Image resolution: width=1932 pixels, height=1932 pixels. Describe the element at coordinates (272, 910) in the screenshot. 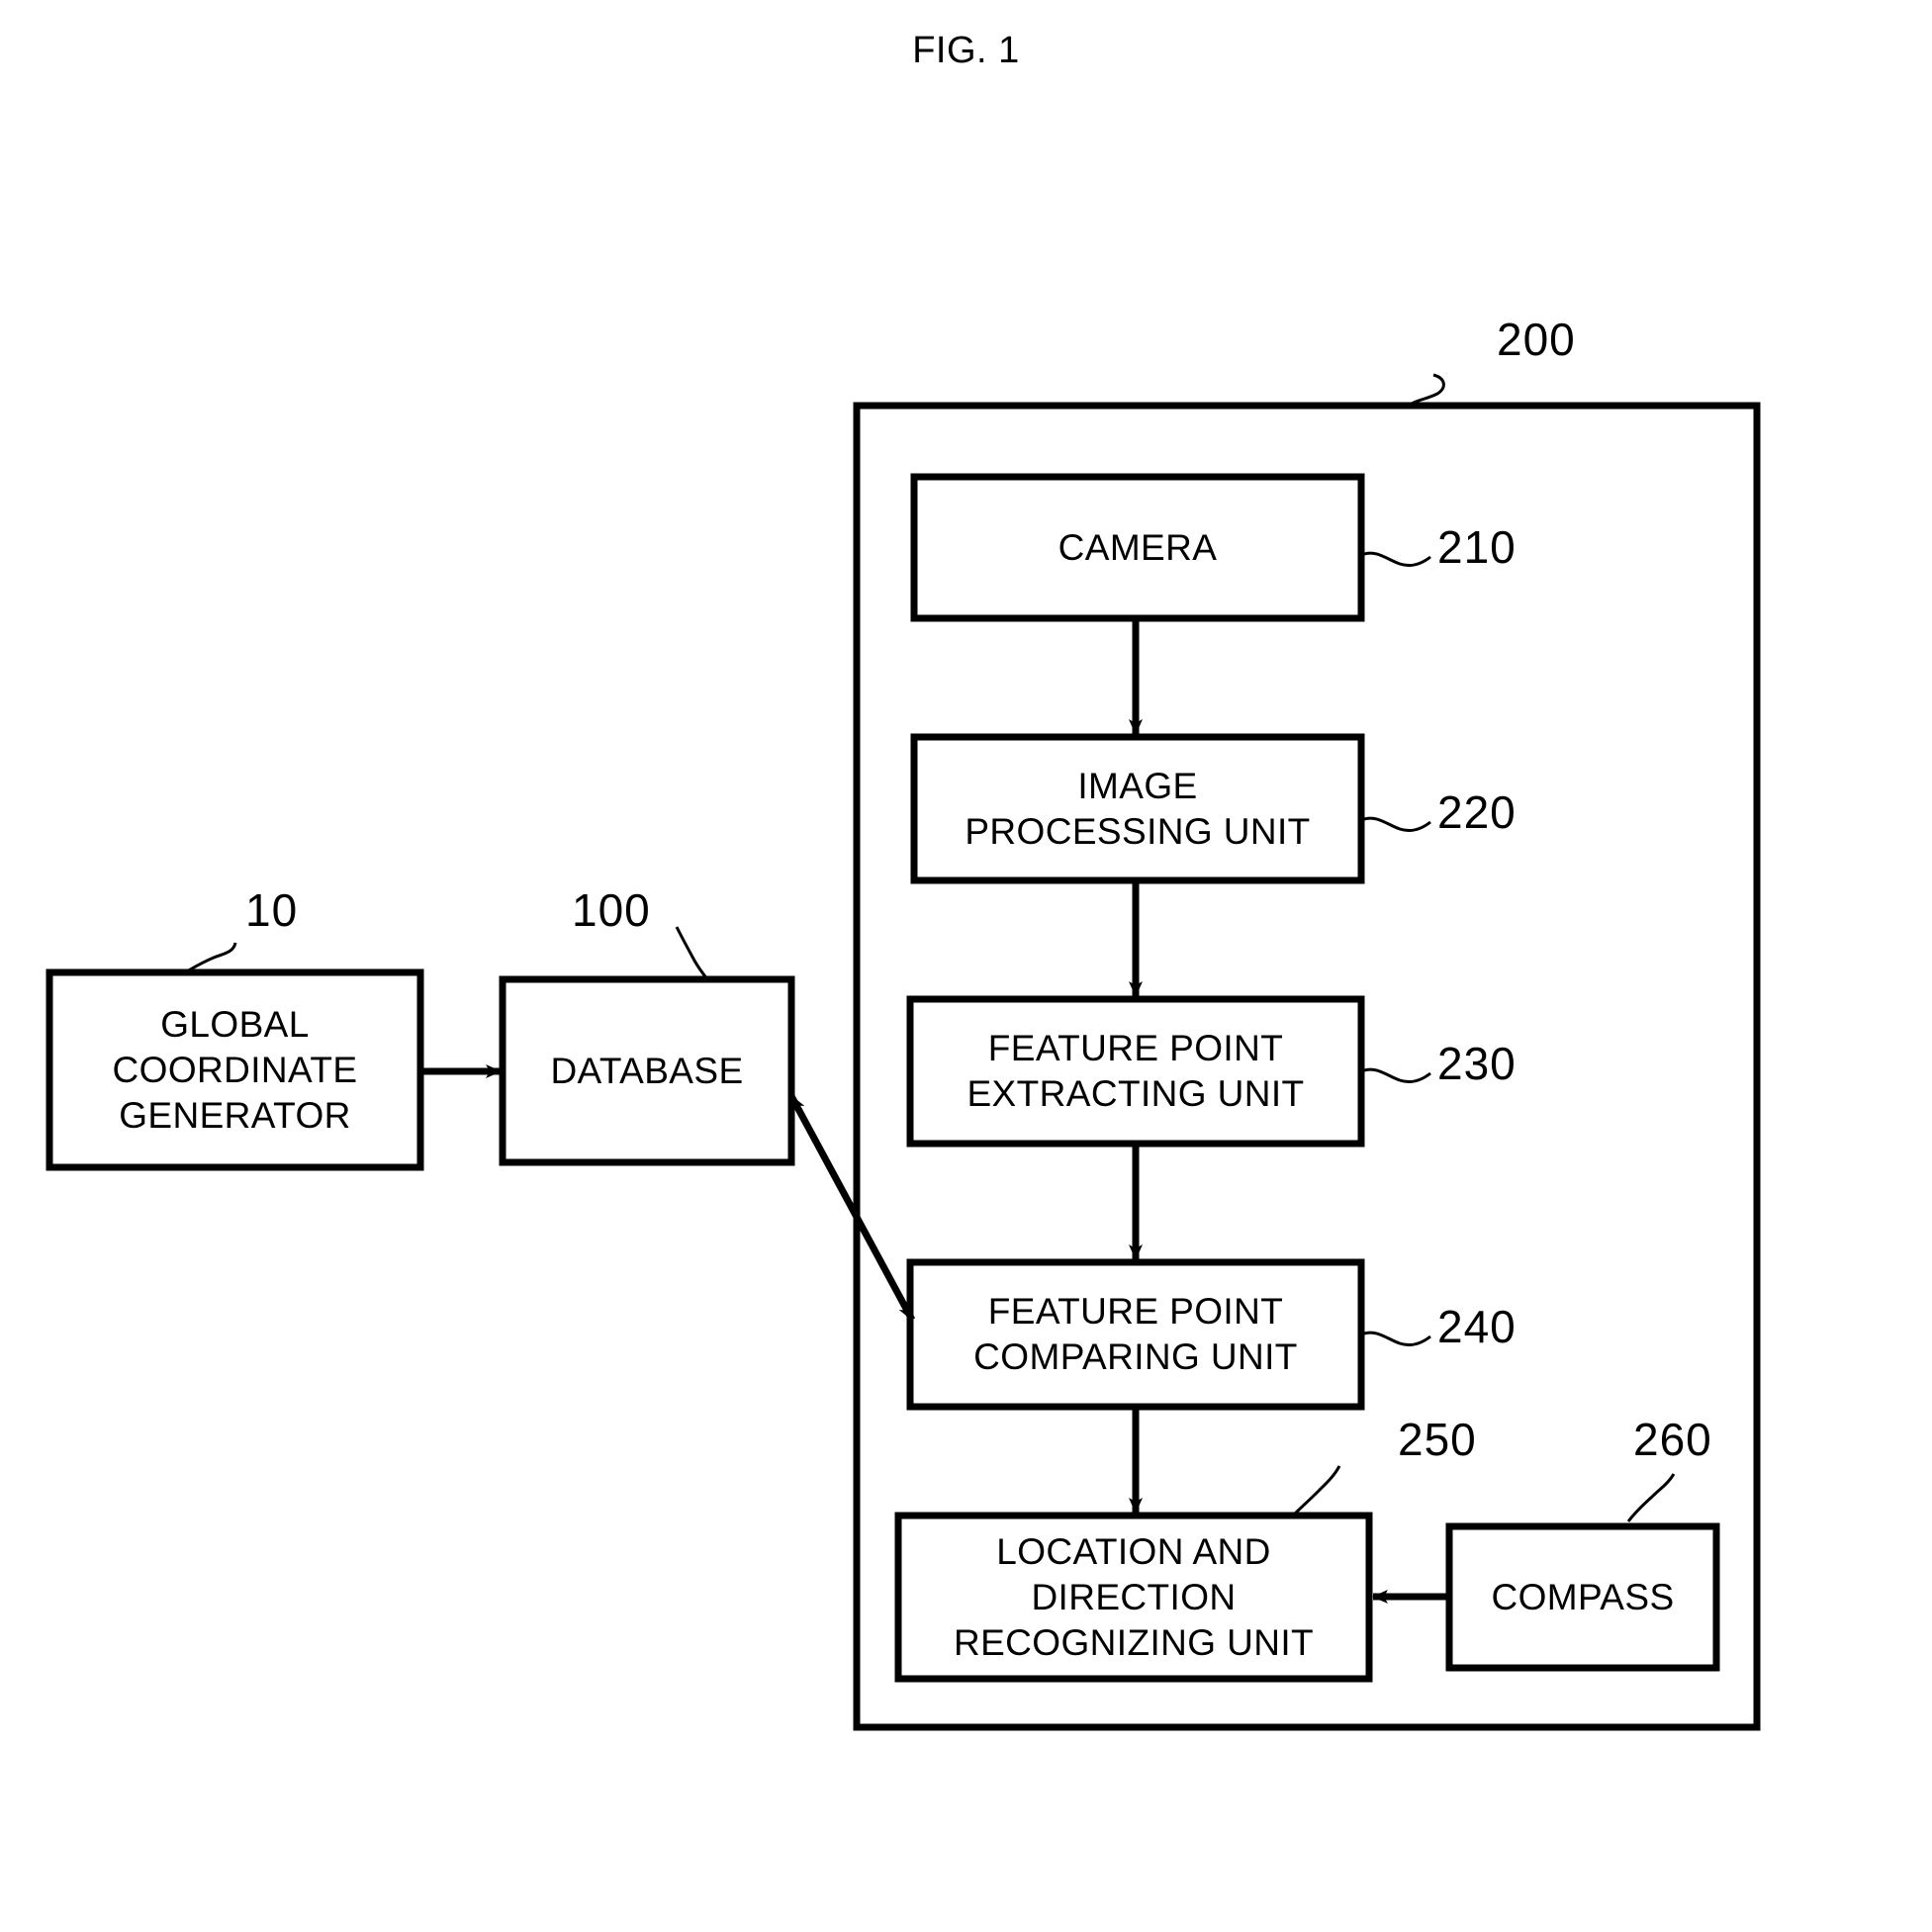

I see `ref-numeral-10: 10` at that location.